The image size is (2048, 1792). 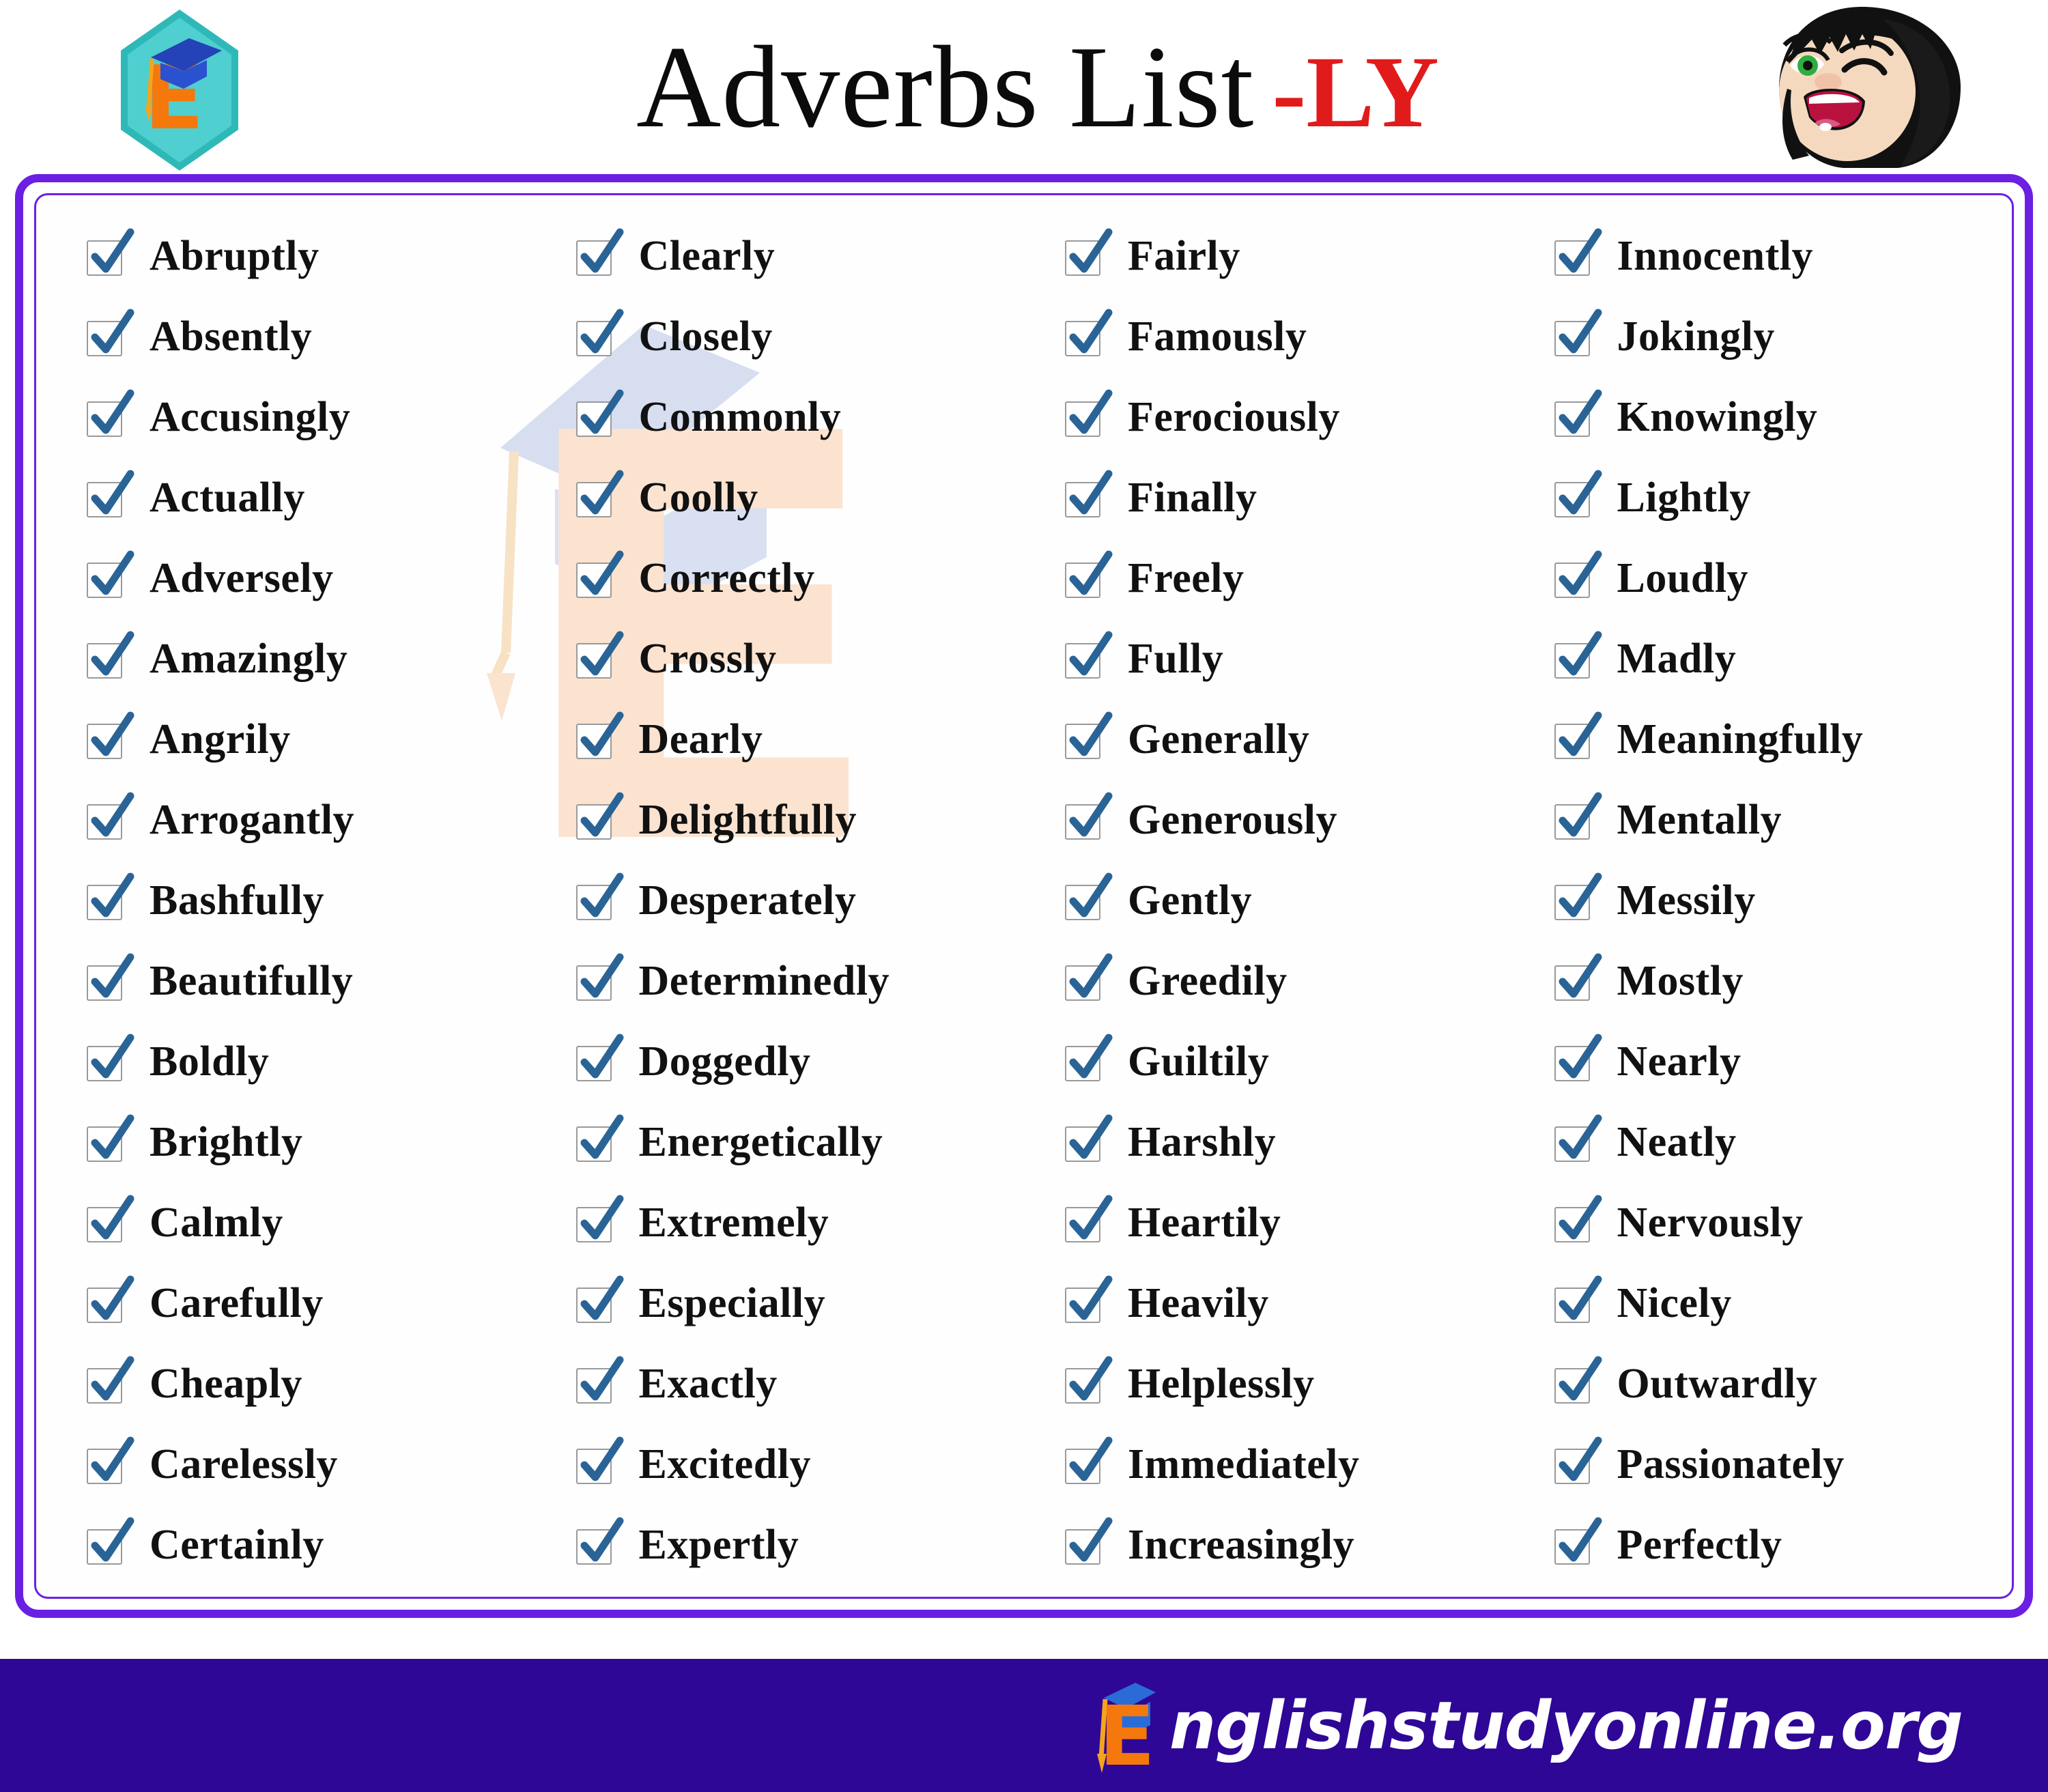 I want to click on list-item: Energetically, so click(x=804, y=1142).